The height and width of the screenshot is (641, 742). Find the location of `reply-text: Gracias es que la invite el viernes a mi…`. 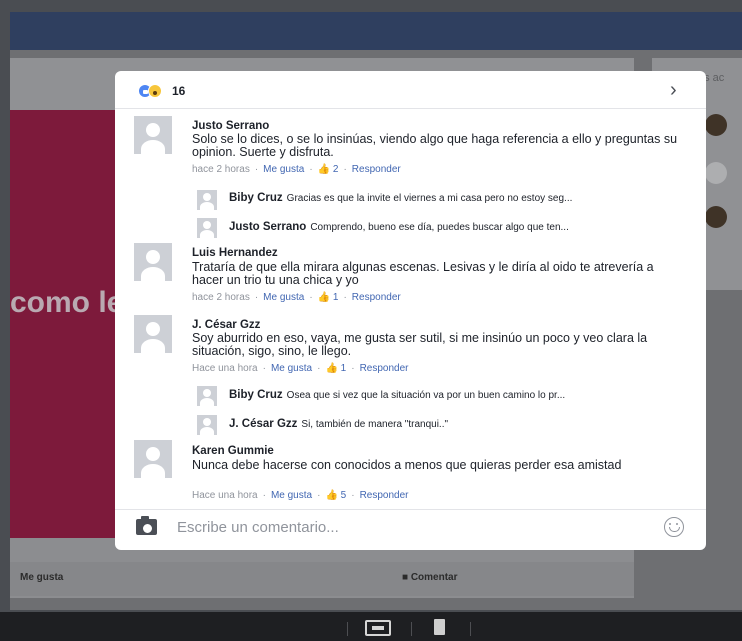

reply-text: Gracias es que la invite el viernes a mi… is located at coordinates (429, 198).